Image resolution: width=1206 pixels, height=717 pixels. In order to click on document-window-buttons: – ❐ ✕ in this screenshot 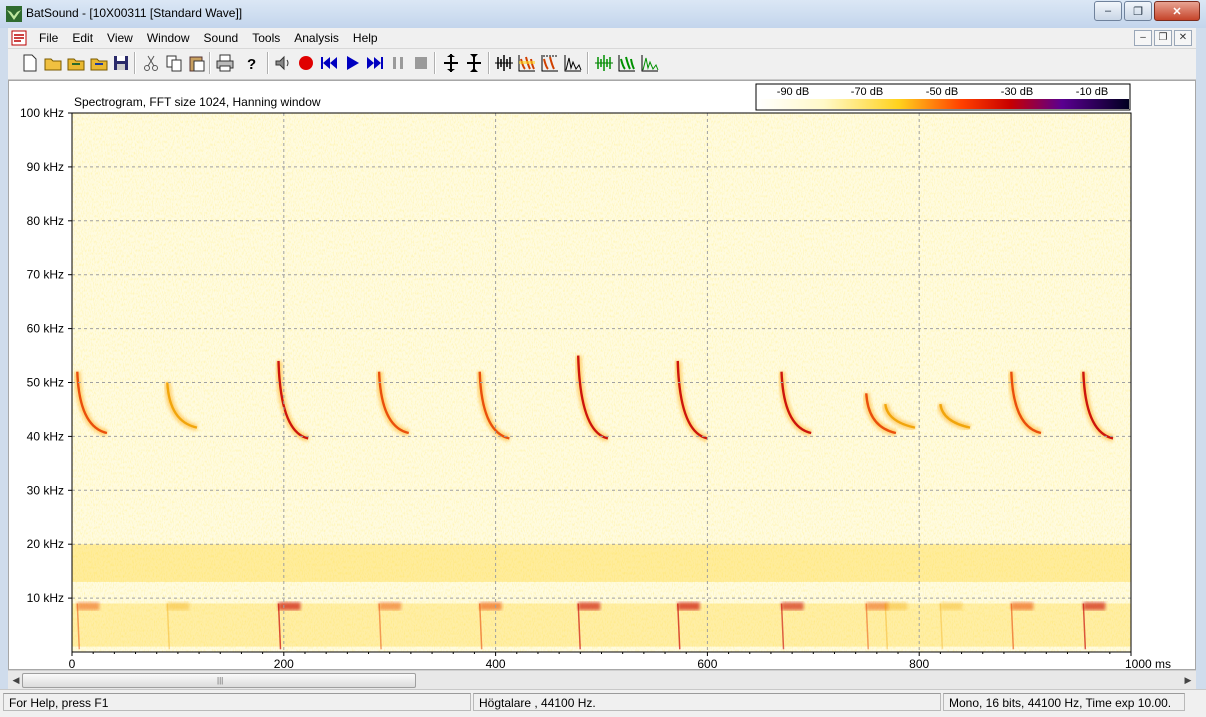, I will do `click(1162, 38)`.